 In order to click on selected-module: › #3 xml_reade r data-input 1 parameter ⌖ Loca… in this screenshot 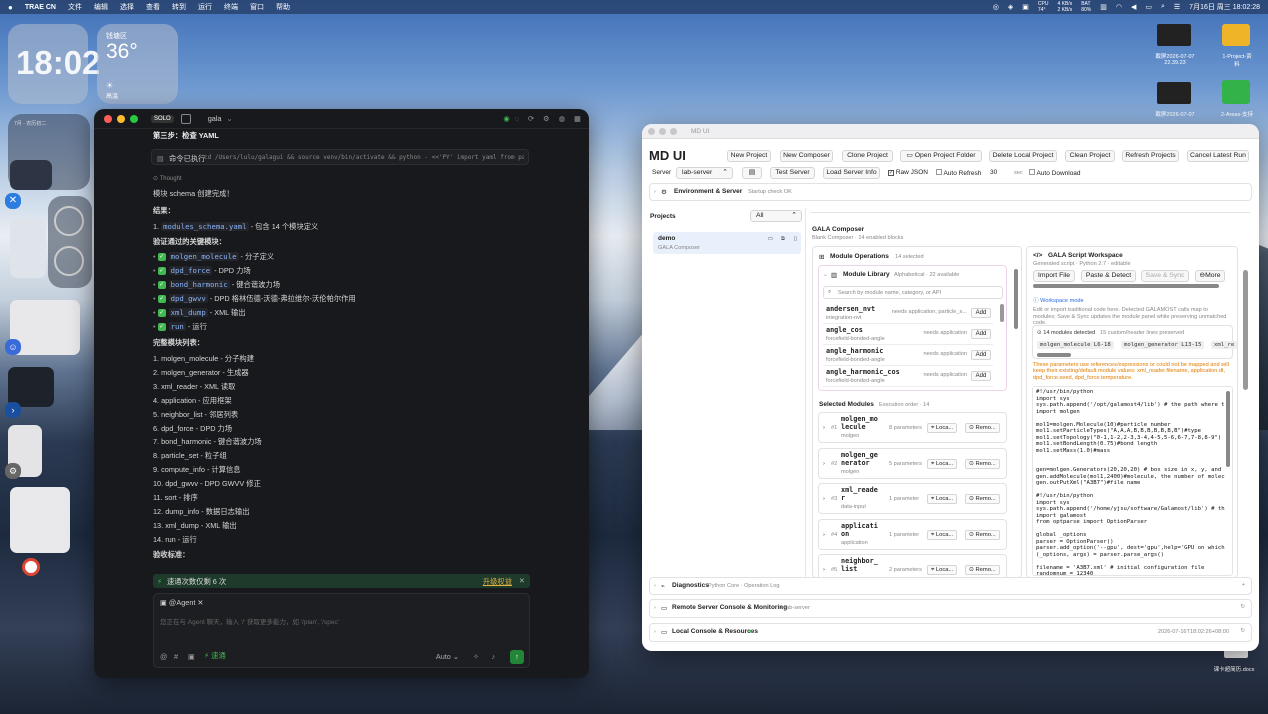, I will do `click(912, 498)`.